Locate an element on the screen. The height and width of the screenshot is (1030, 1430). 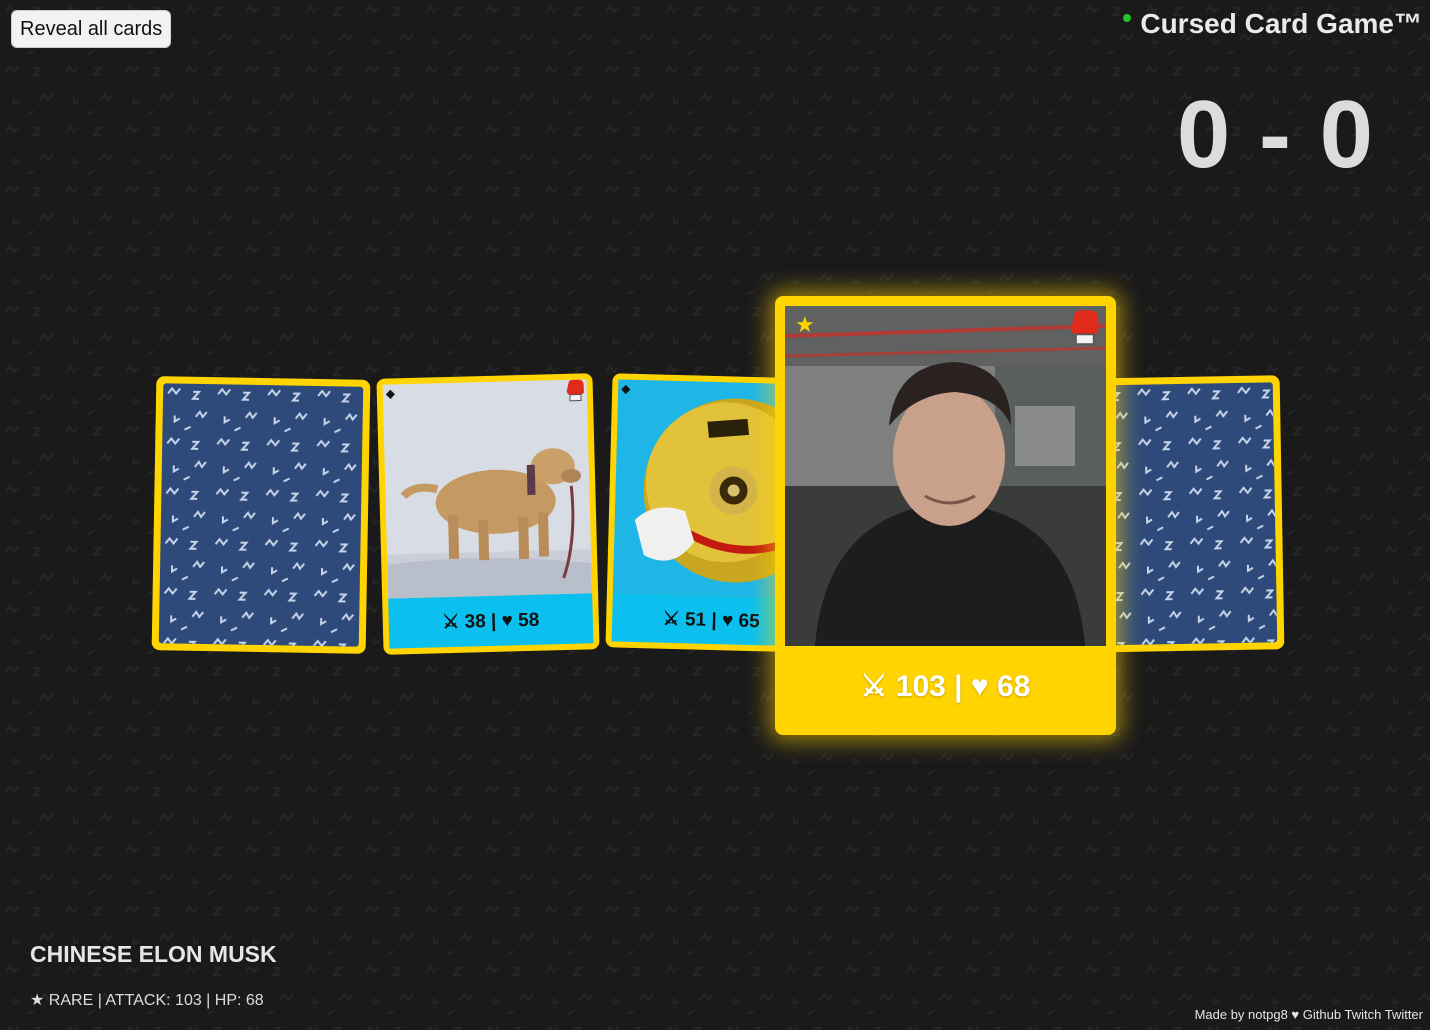
footer: Made by notpg8 ♥ Github Twitch Twitter is located at coordinates (1309, 1014).